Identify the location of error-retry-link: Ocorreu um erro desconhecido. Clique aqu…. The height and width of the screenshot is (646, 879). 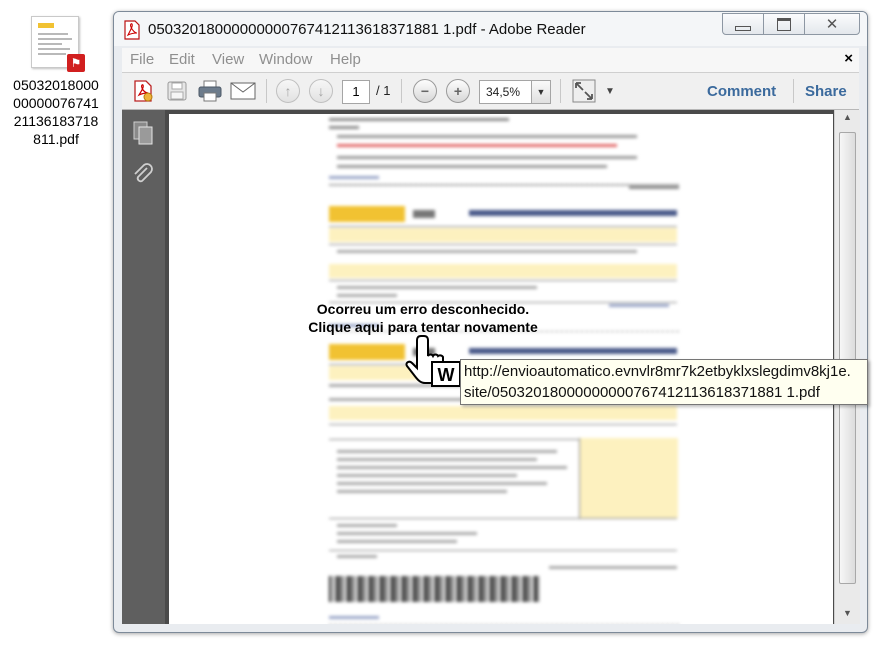
(423, 318).